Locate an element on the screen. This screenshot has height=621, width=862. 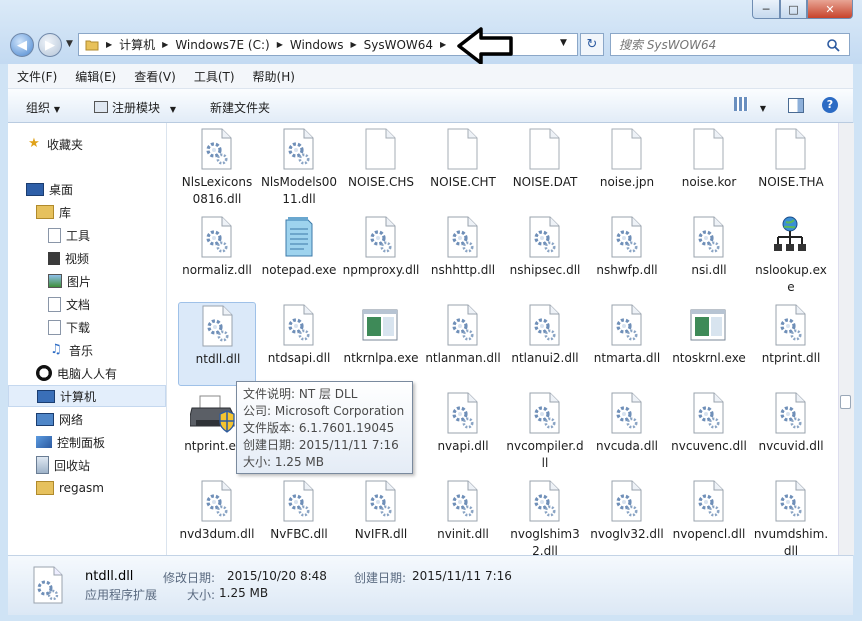
file-item: nvd3dum.dll is located at coordinates (217, 516).